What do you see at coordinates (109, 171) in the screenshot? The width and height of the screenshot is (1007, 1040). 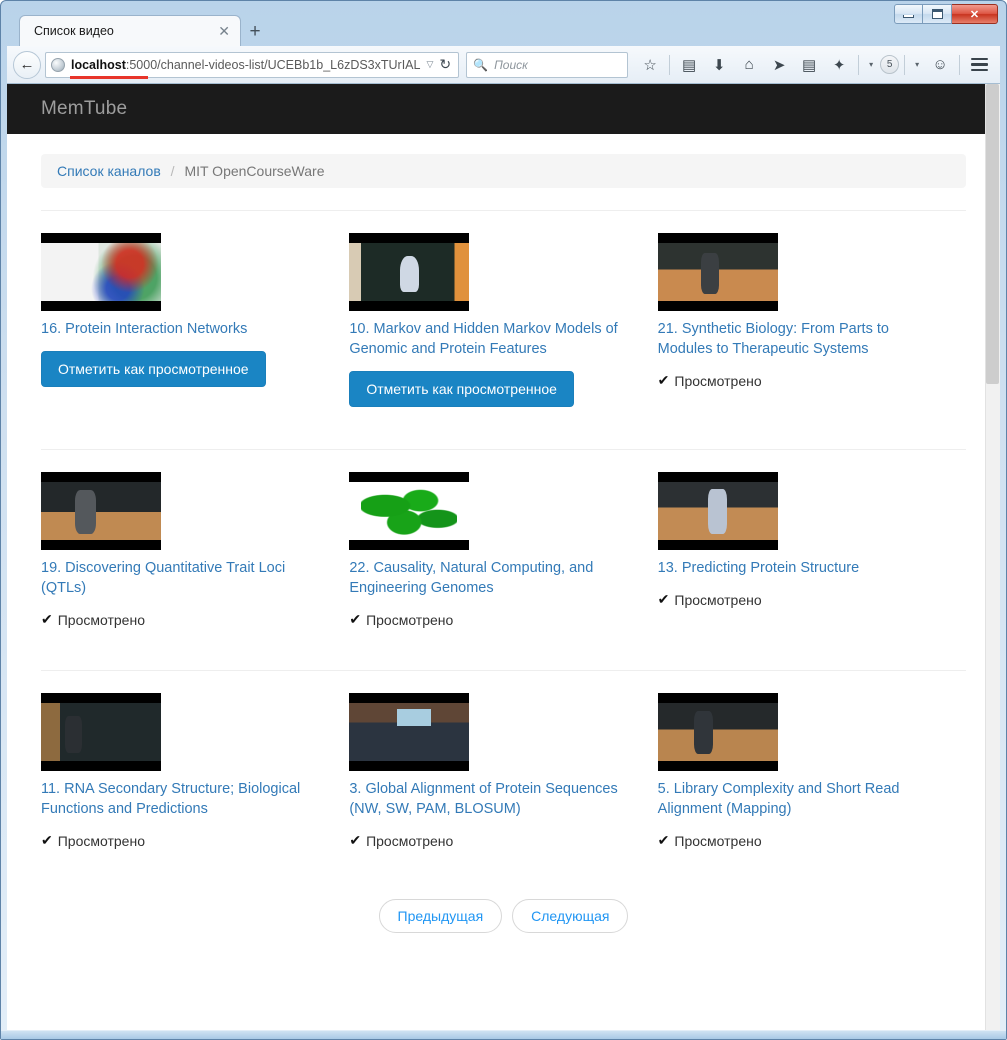 I see `breadcrumb-link-channels: Список каналов` at bounding box center [109, 171].